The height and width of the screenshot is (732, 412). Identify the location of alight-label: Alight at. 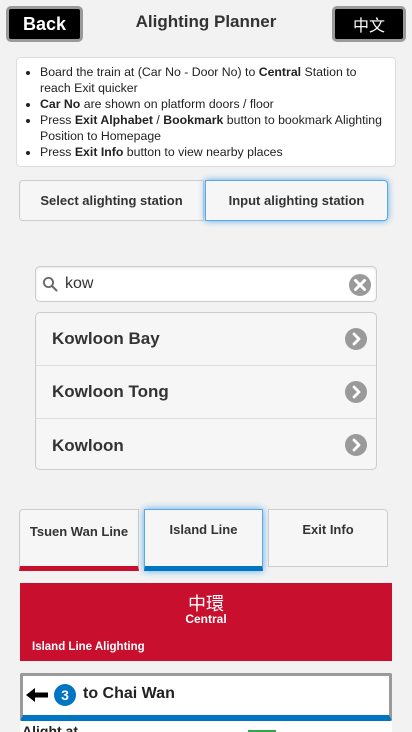
(50, 727).